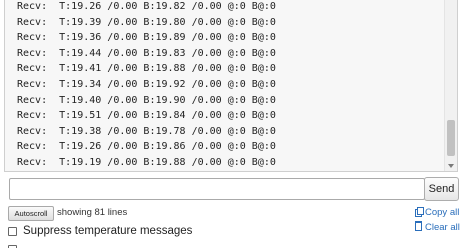 The height and width of the screenshot is (248, 474). I want to click on autoscroll-button: Autoscroll, so click(31, 213).